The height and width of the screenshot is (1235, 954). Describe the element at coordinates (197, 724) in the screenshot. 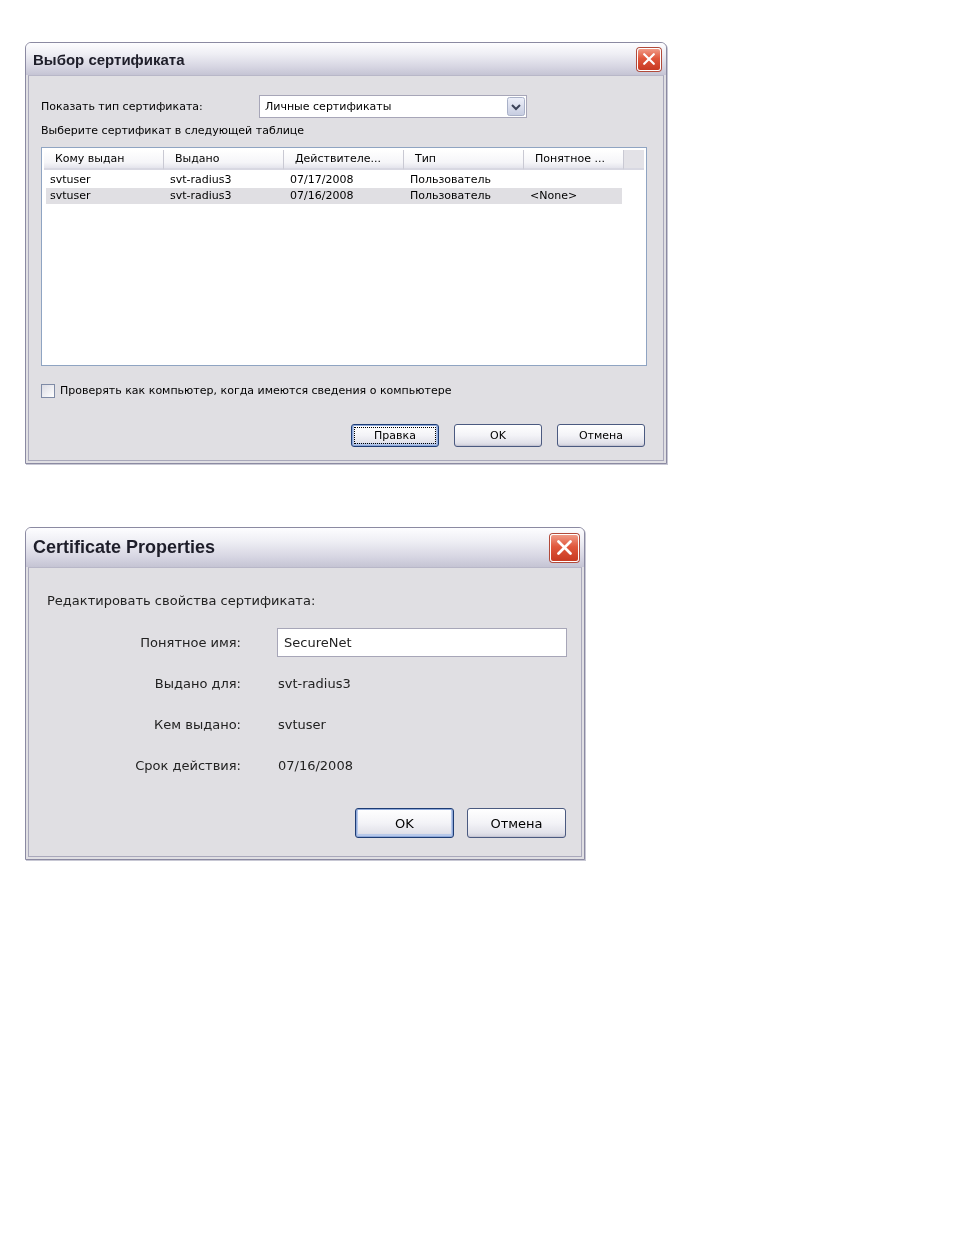

I see `field-label: Кем выдано:` at that location.